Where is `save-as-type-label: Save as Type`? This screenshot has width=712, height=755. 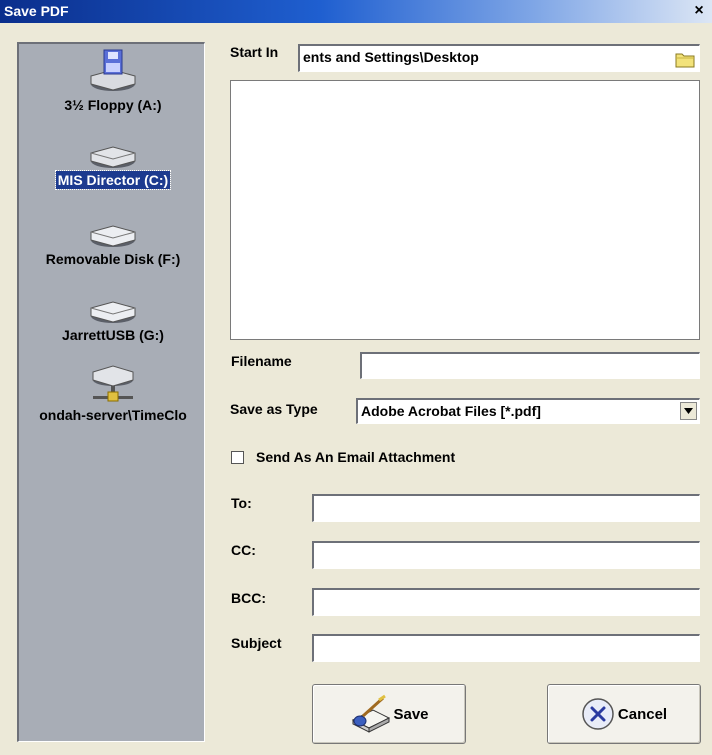 save-as-type-label: Save as Type is located at coordinates (274, 409).